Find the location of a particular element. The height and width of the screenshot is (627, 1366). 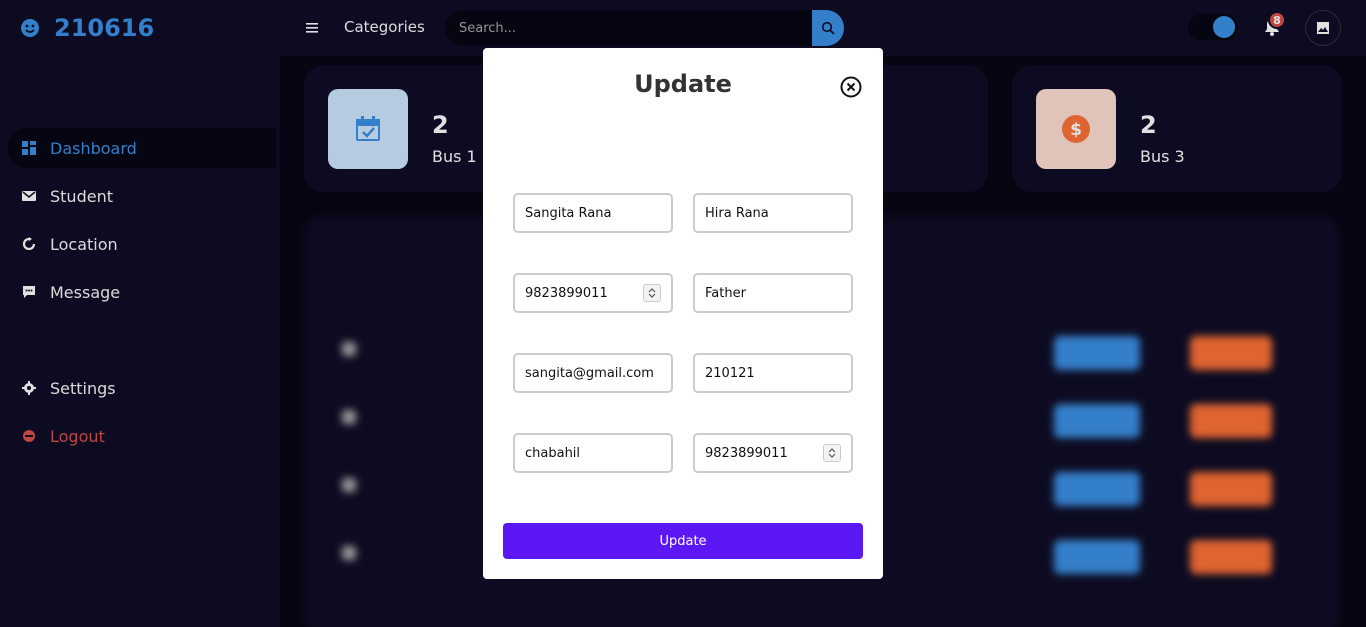

calendar-check-icon is located at coordinates (368, 128).